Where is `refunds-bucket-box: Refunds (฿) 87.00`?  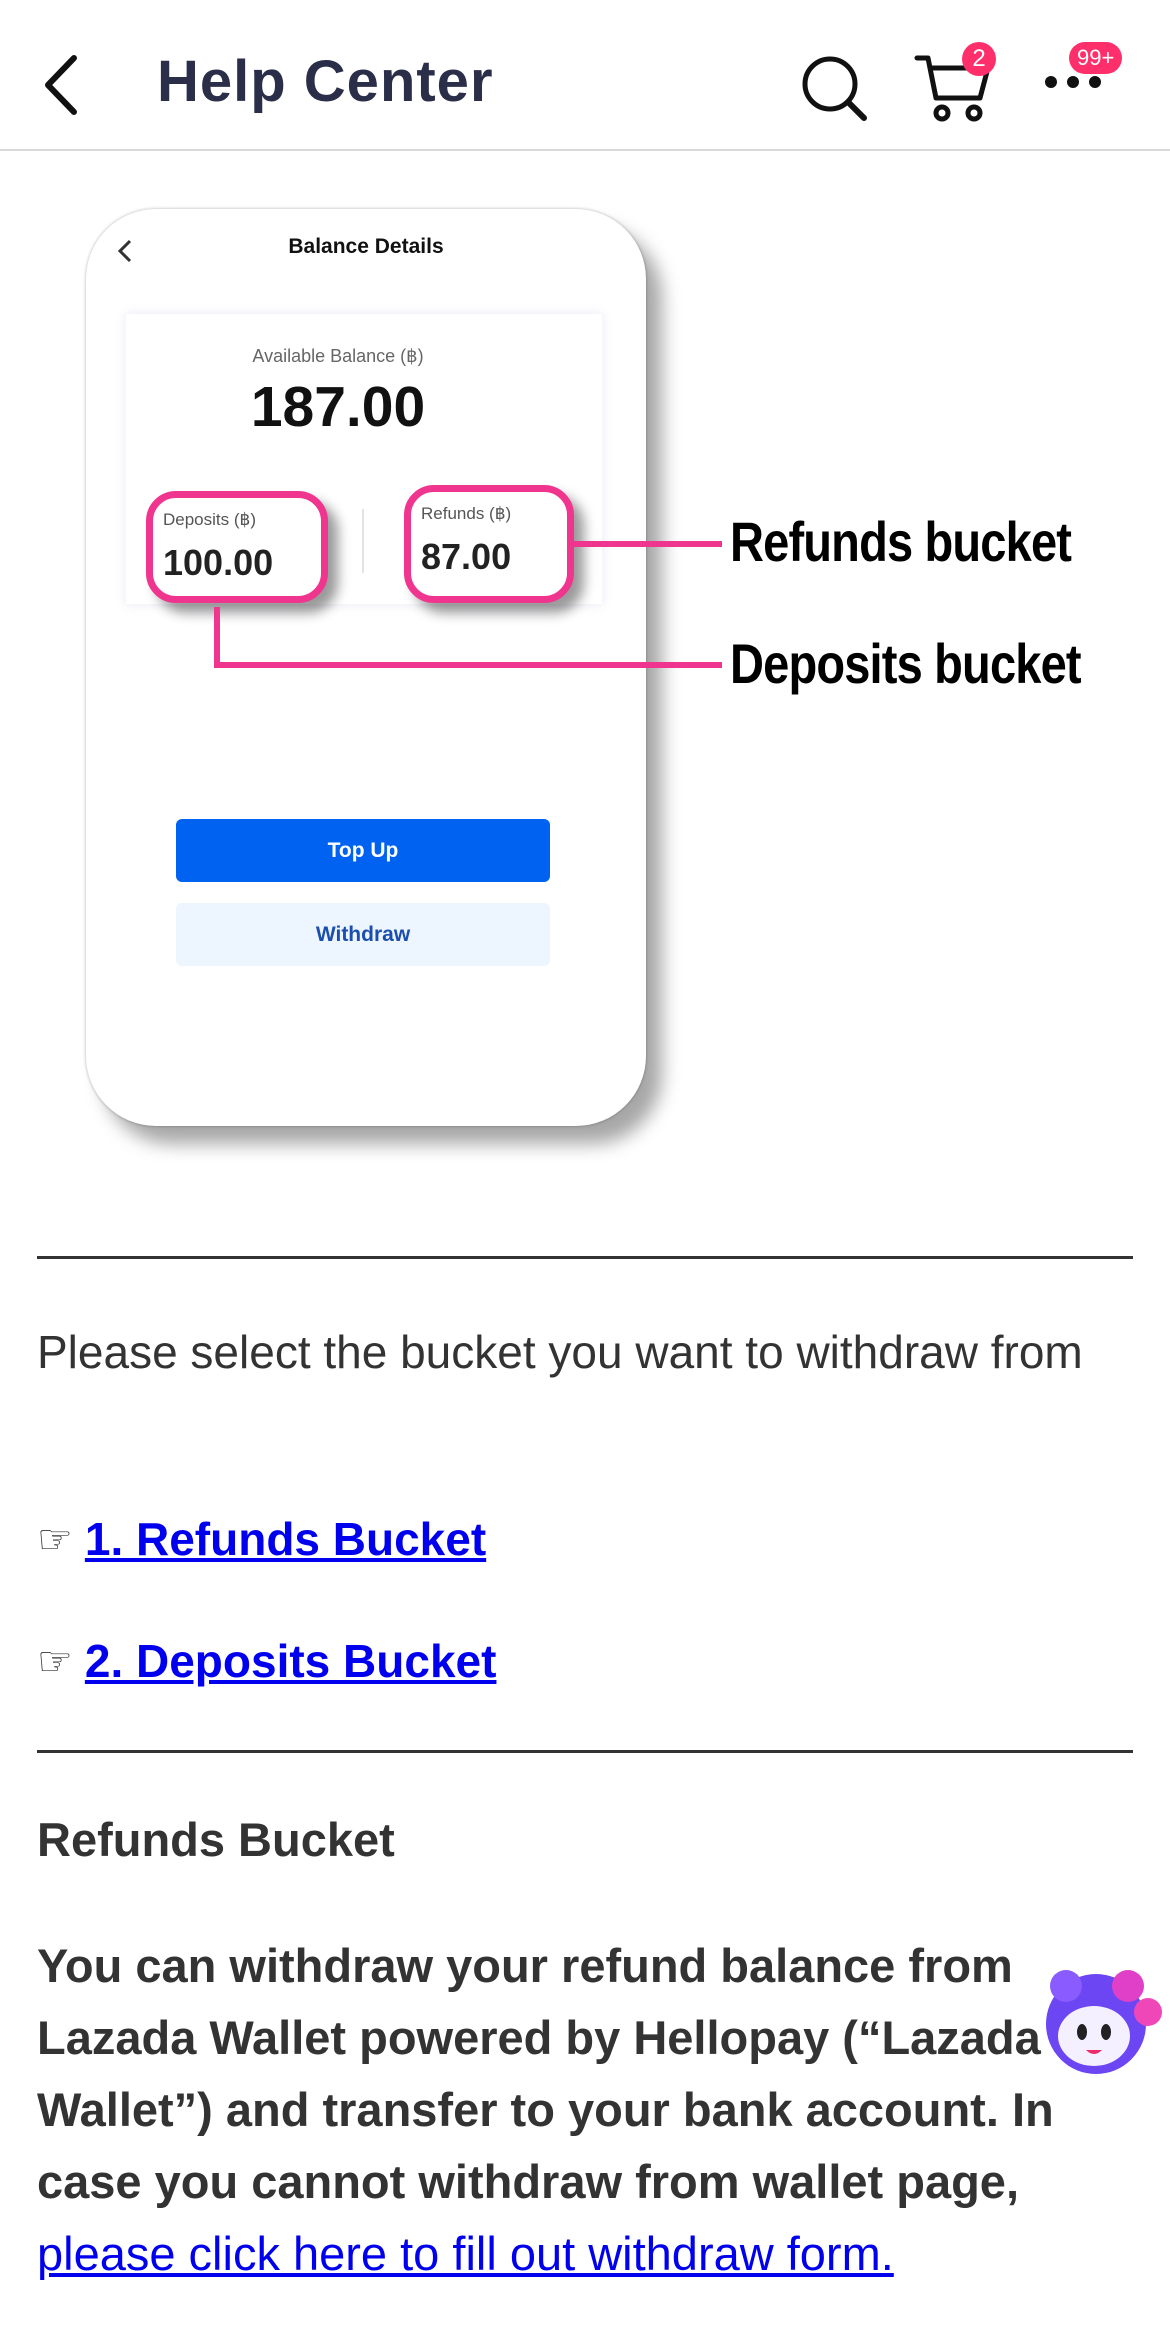
refunds-bucket-box: Refunds (฿) 87.00 is located at coordinates (489, 544).